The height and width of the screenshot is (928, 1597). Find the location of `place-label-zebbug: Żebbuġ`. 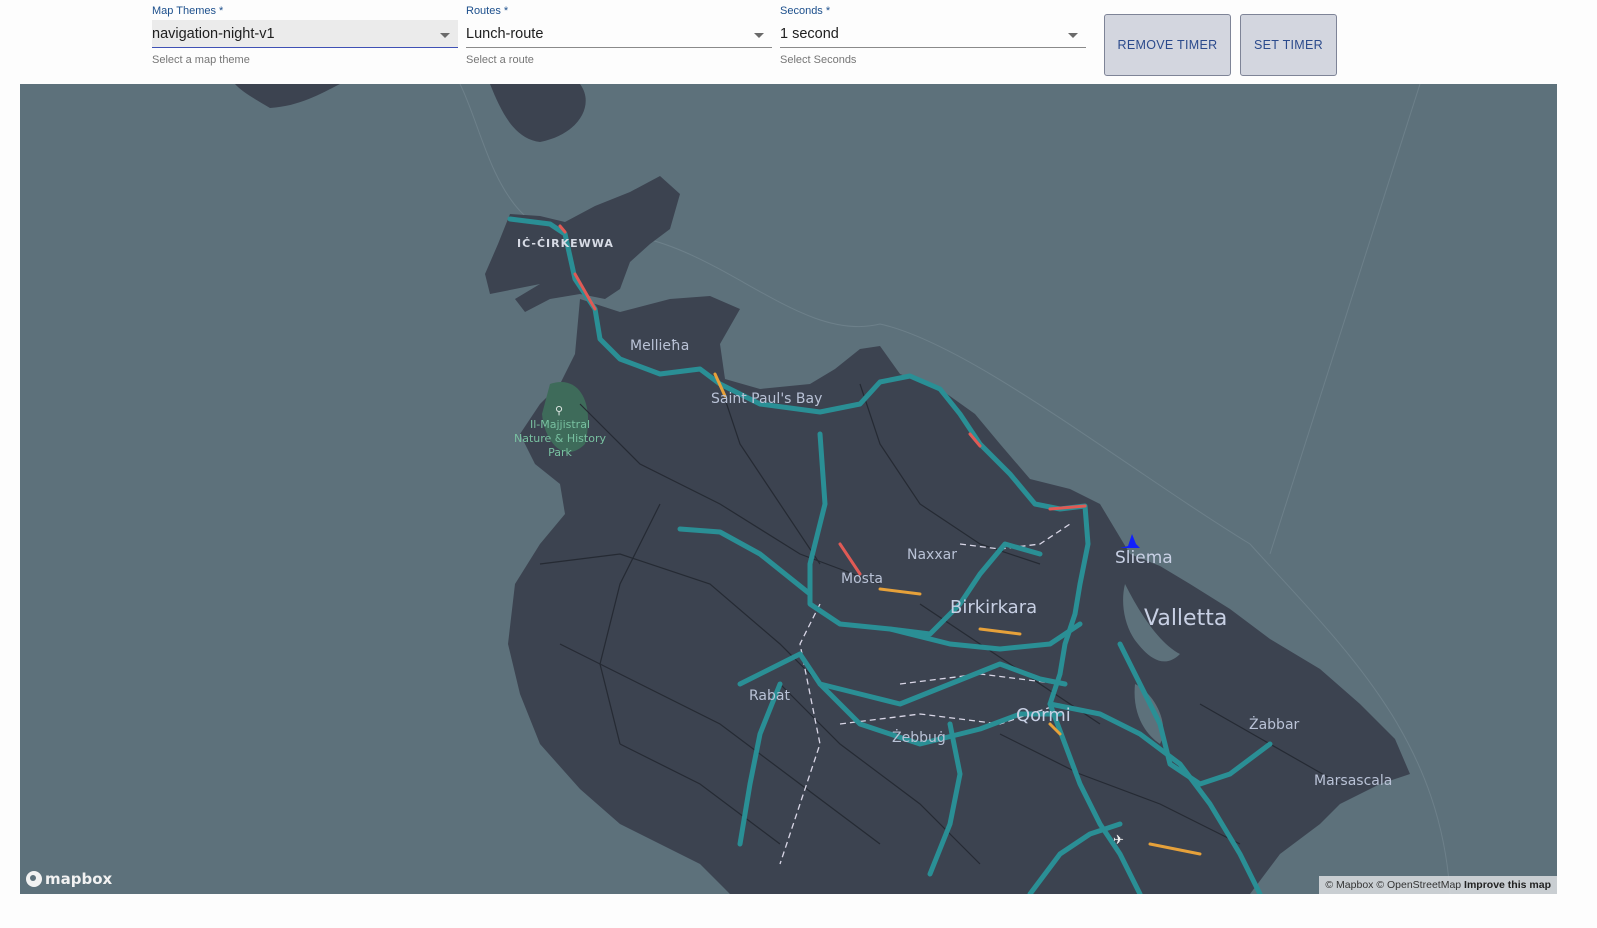

place-label-zebbug: Żebbuġ is located at coordinates (919, 738).